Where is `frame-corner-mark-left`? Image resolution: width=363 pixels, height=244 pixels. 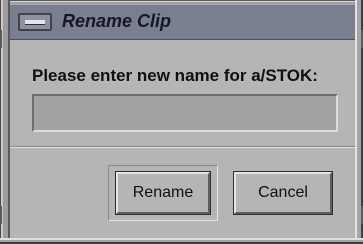 frame-corner-mark-left is located at coordinates (1, 39).